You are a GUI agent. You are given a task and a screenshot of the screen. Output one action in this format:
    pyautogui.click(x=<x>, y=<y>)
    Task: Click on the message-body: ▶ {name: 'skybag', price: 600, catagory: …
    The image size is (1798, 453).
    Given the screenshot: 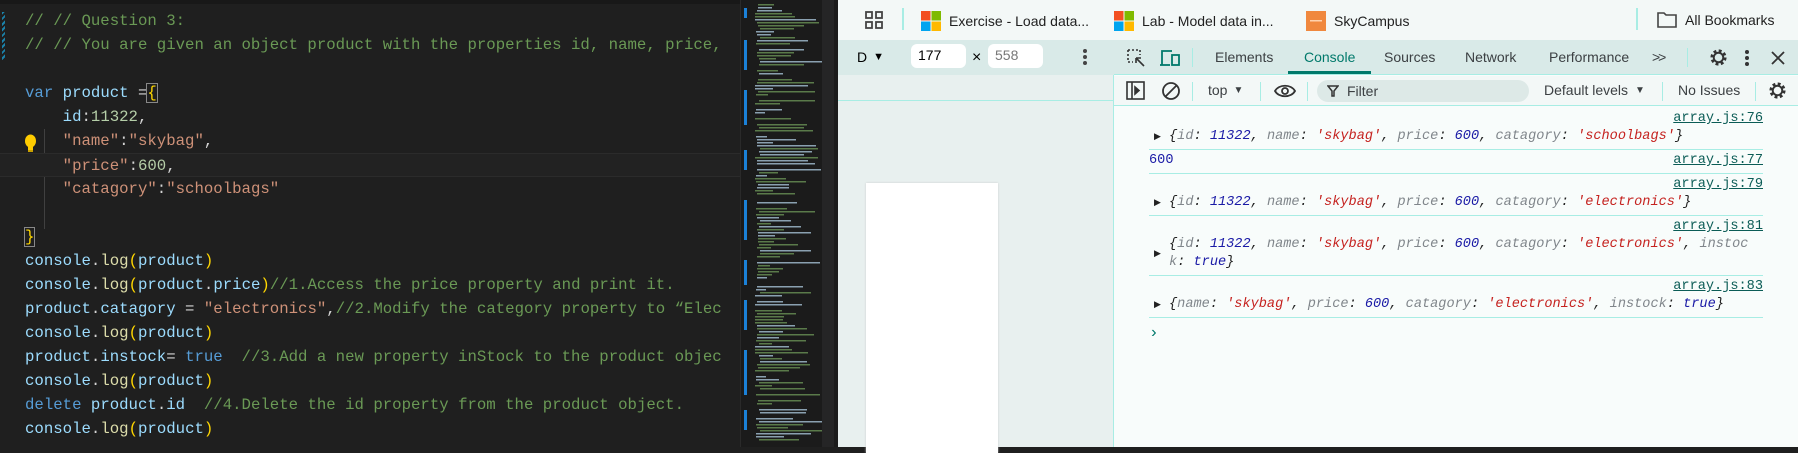 What is the action you would take?
    pyautogui.click(x=1456, y=305)
    